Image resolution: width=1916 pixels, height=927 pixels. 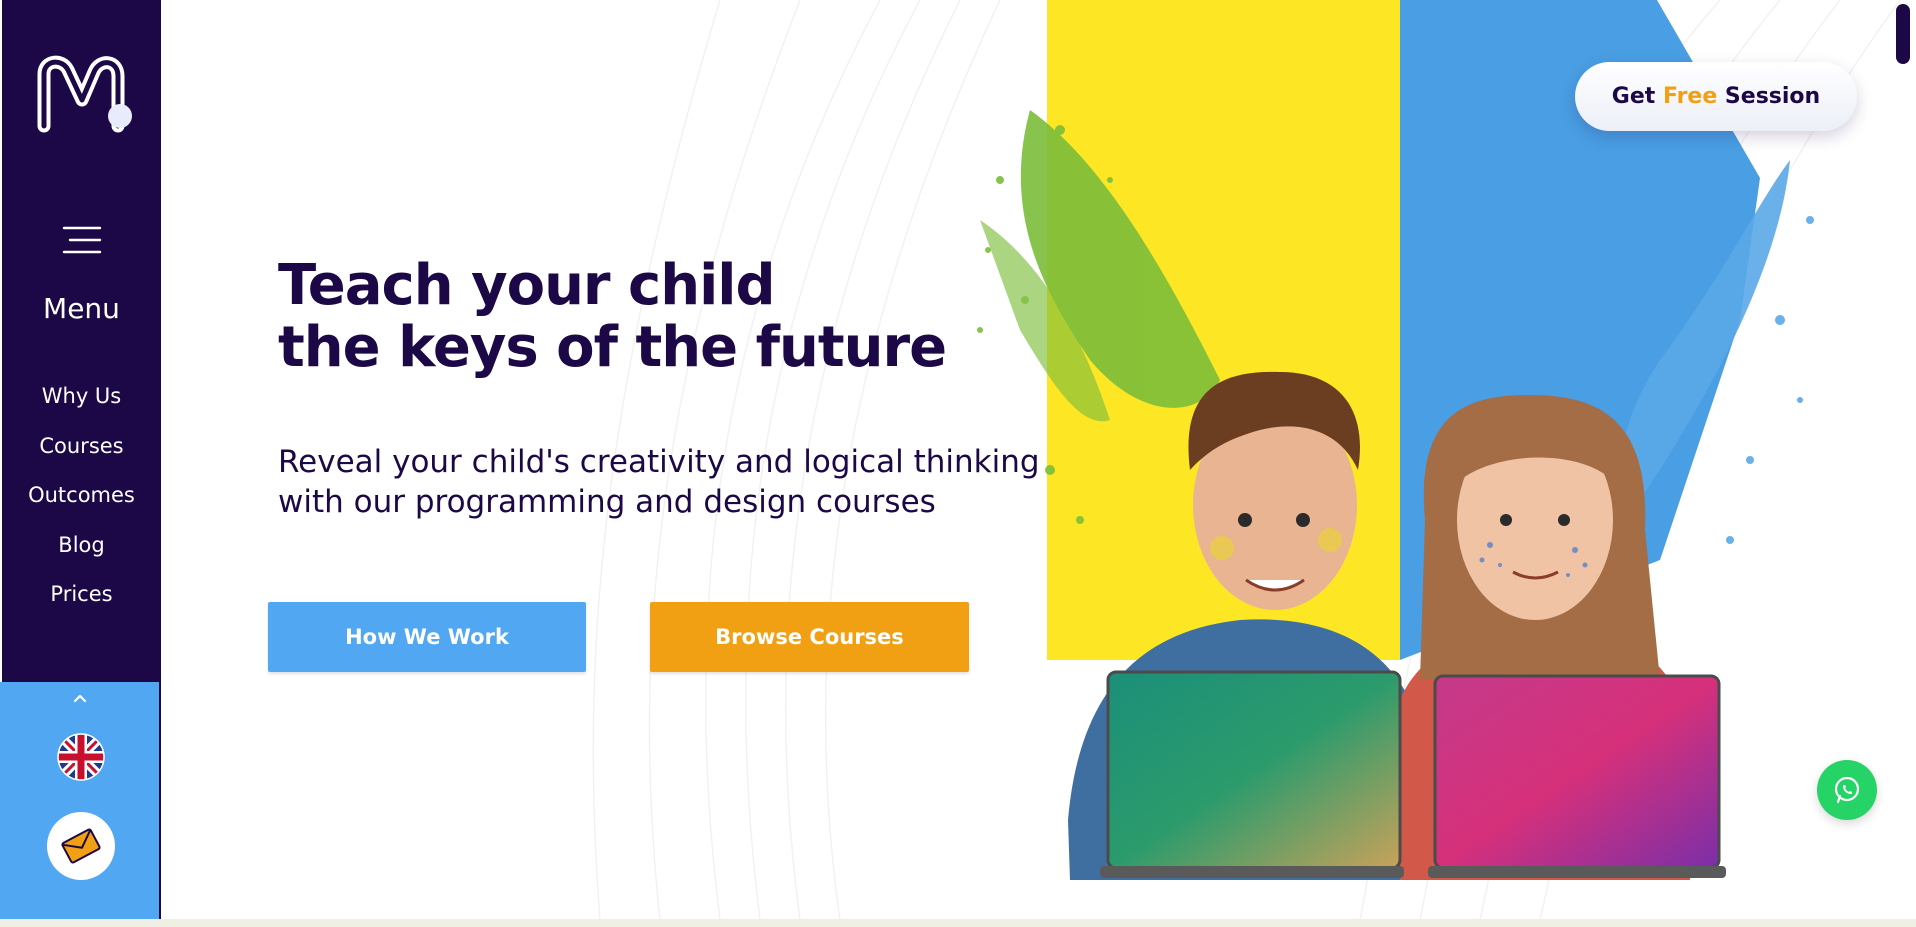 I want to click on scrollbar-thumb, so click(x=1903, y=34).